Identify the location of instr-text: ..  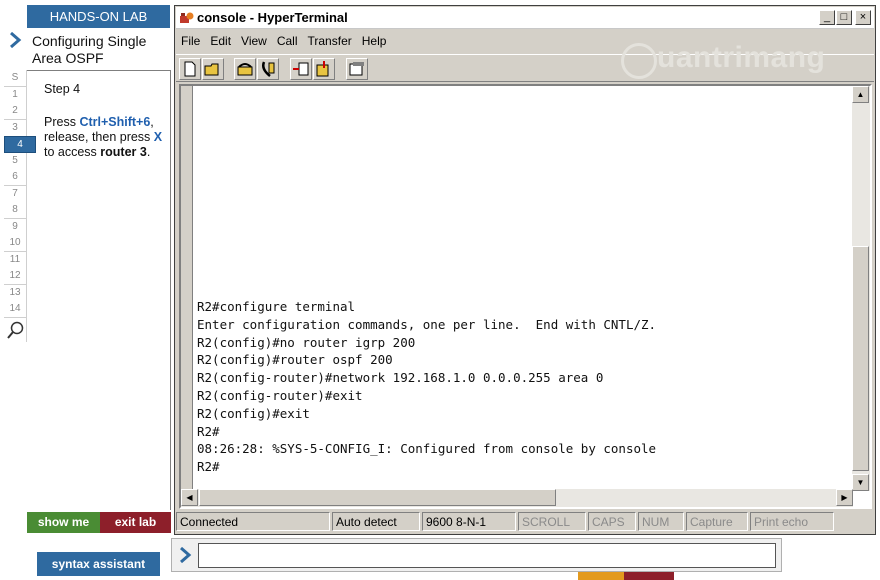
(148, 152).